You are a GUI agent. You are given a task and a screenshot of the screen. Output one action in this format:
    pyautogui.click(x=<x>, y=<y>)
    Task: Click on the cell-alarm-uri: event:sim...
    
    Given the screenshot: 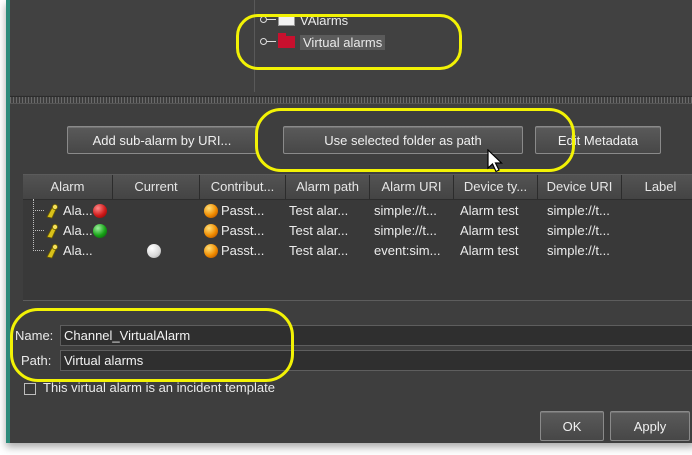 What is the action you would take?
    pyautogui.click(x=407, y=250)
    